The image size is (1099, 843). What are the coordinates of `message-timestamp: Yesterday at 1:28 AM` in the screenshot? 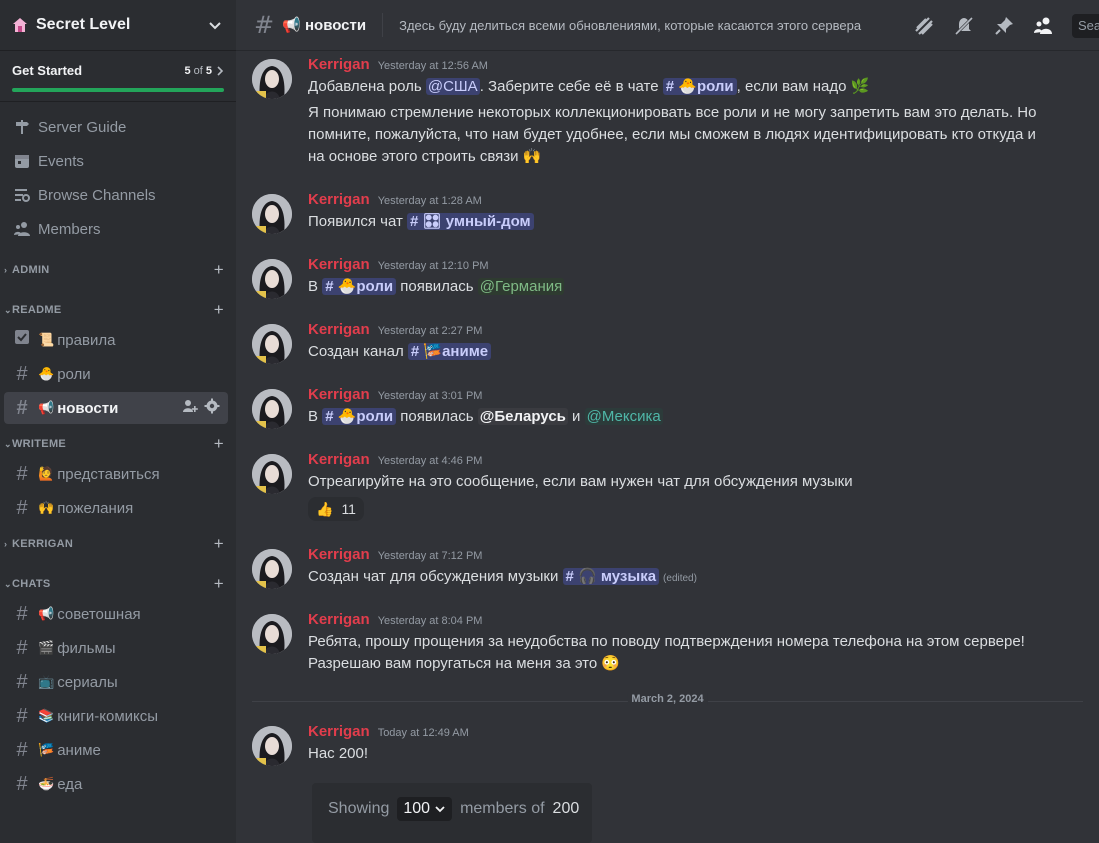 It's located at (429, 201).